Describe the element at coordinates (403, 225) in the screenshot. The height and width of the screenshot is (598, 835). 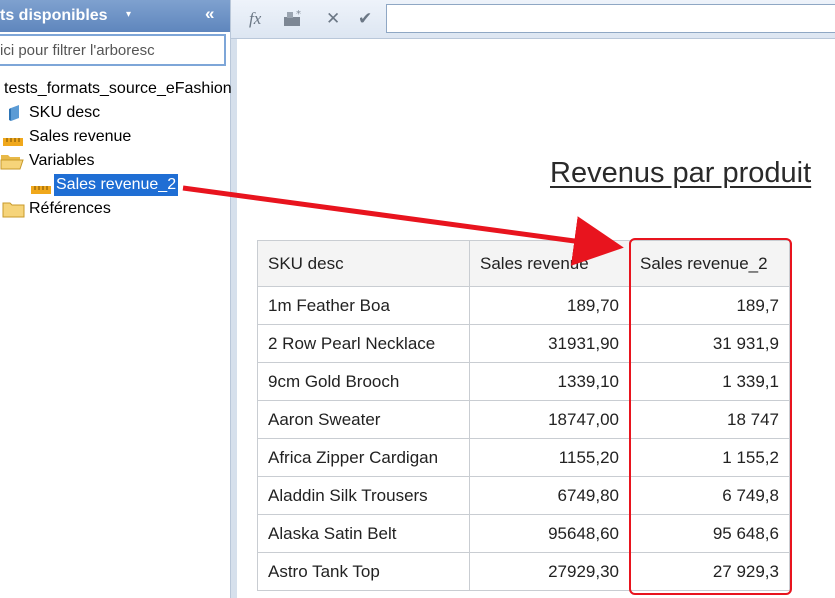
I see `annotation-arrow` at that location.